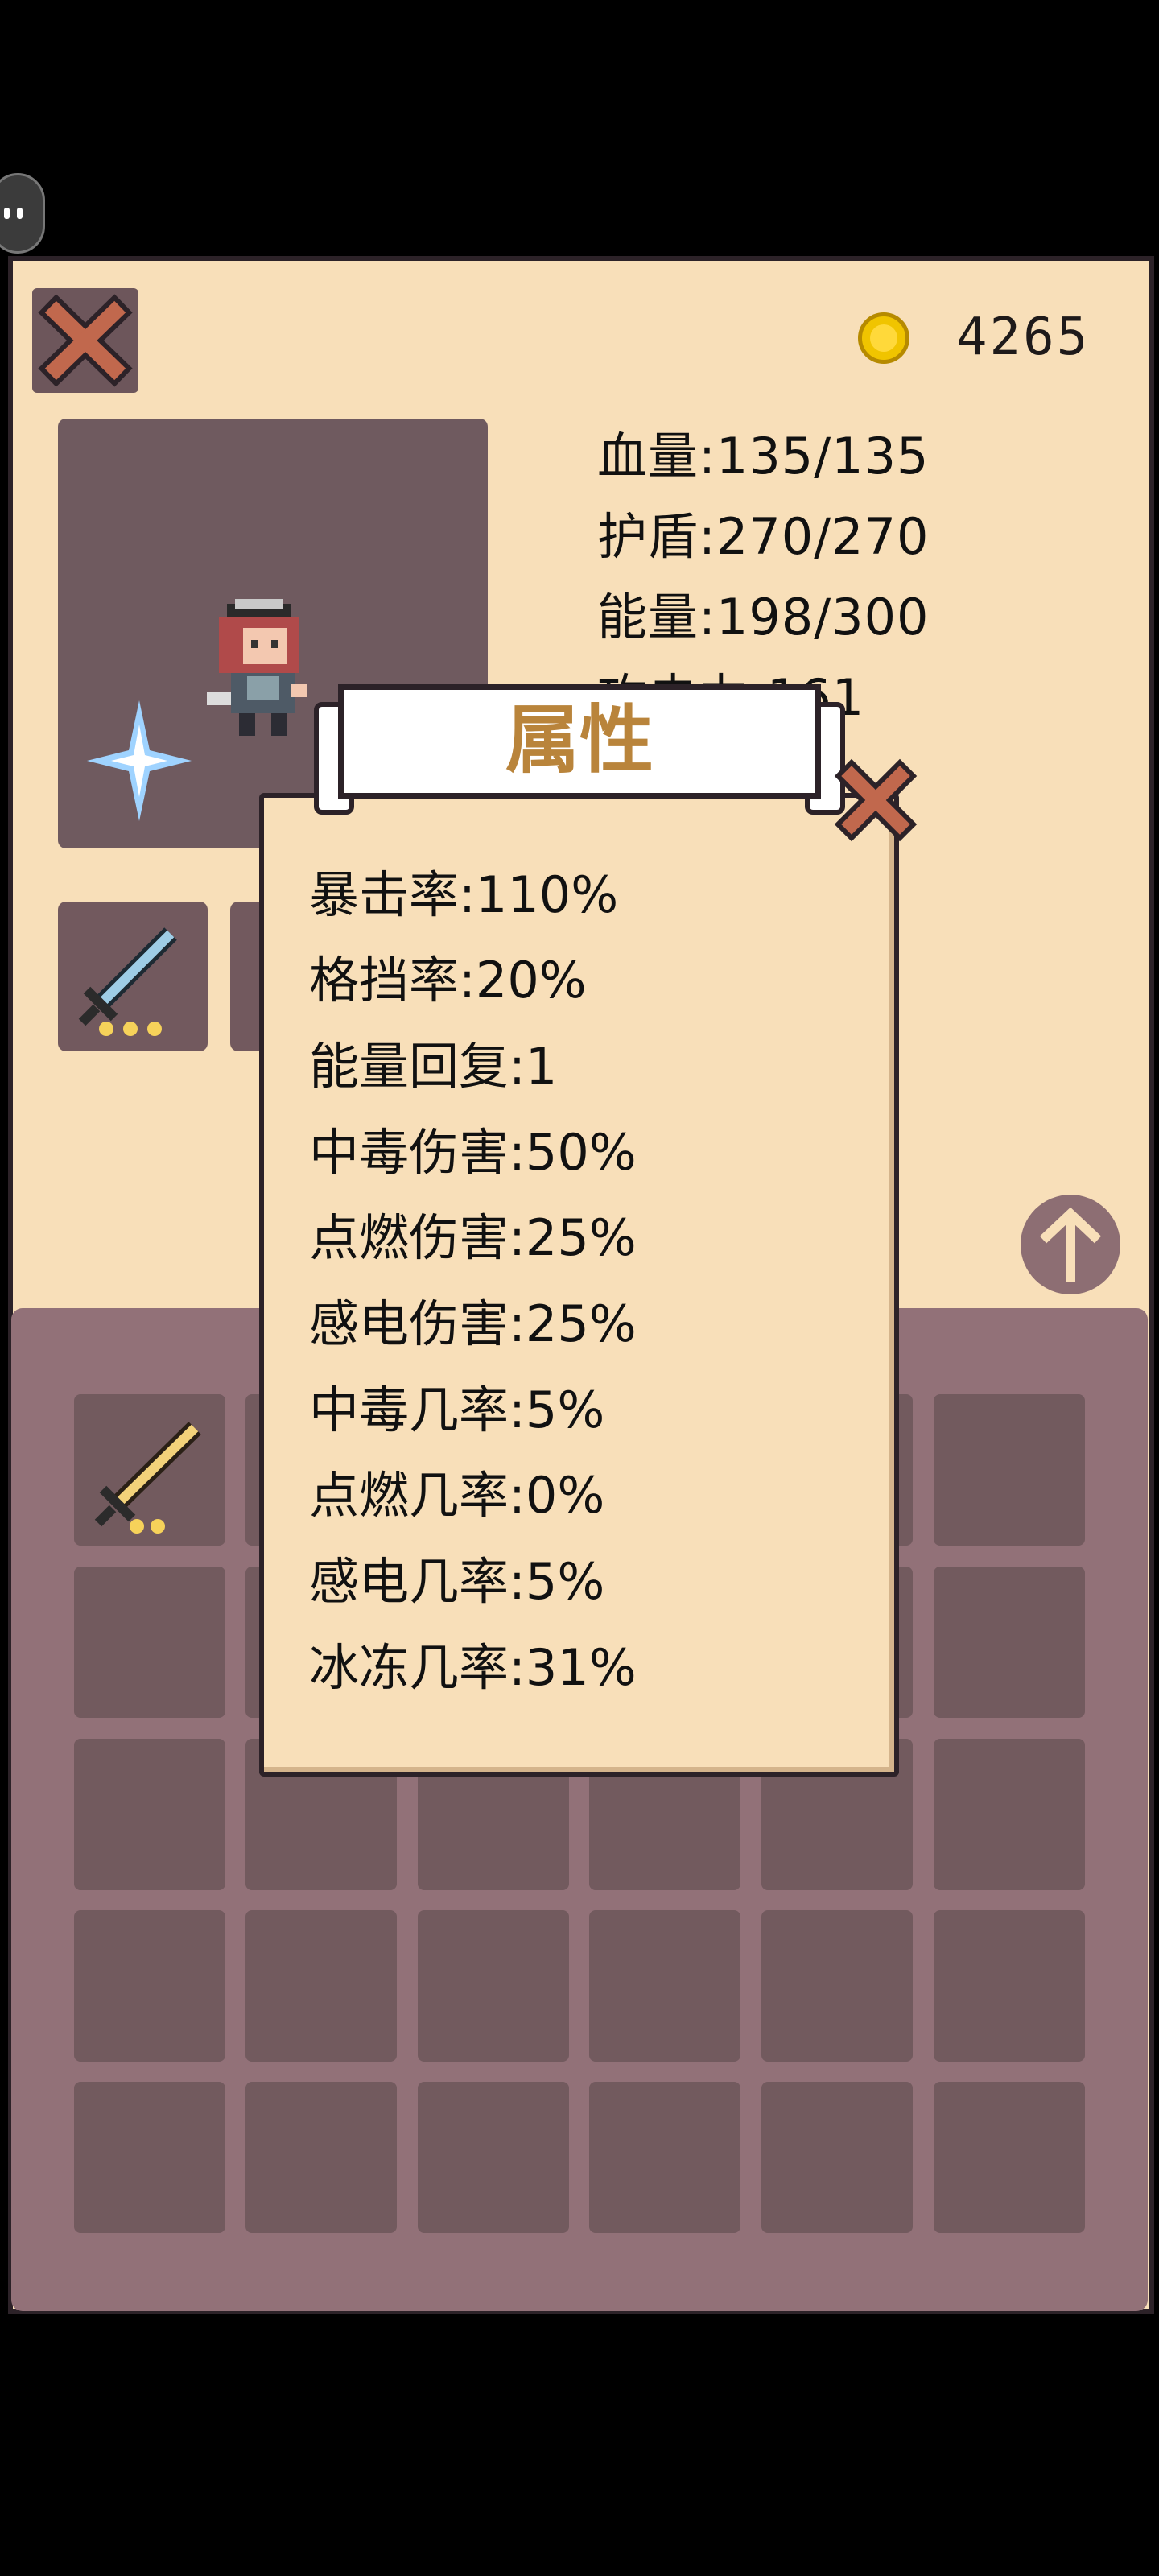 The width and height of the screenshot is (1159, 2576). What do you see at coordinates (448, 980) in the screenshot?
I see `attr-block-rate: 格挡率:20%` at bounding box center [448, 980].